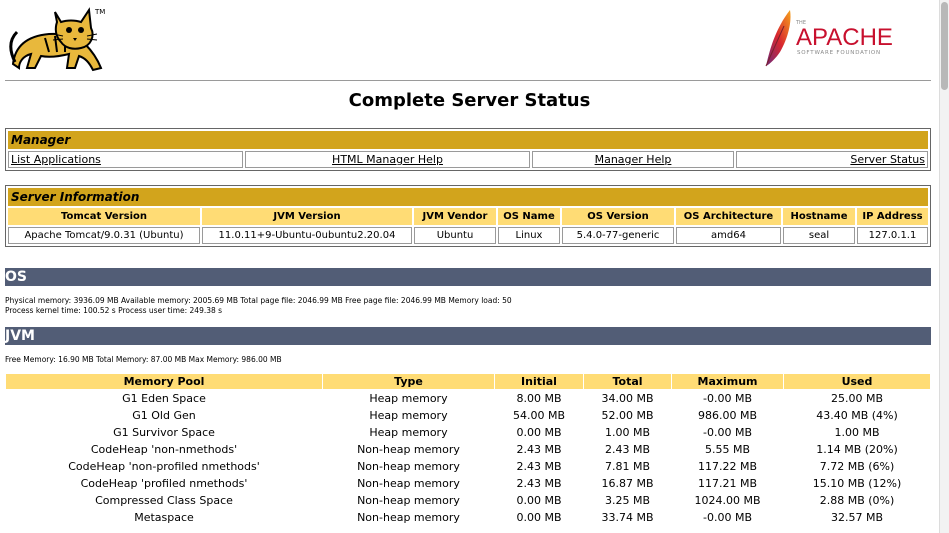 The width and height of the screenshot is (949, 533). Describe the element at coordinates (307, 216) in the screenshot. I see `col-header: JVM Version` at that location.